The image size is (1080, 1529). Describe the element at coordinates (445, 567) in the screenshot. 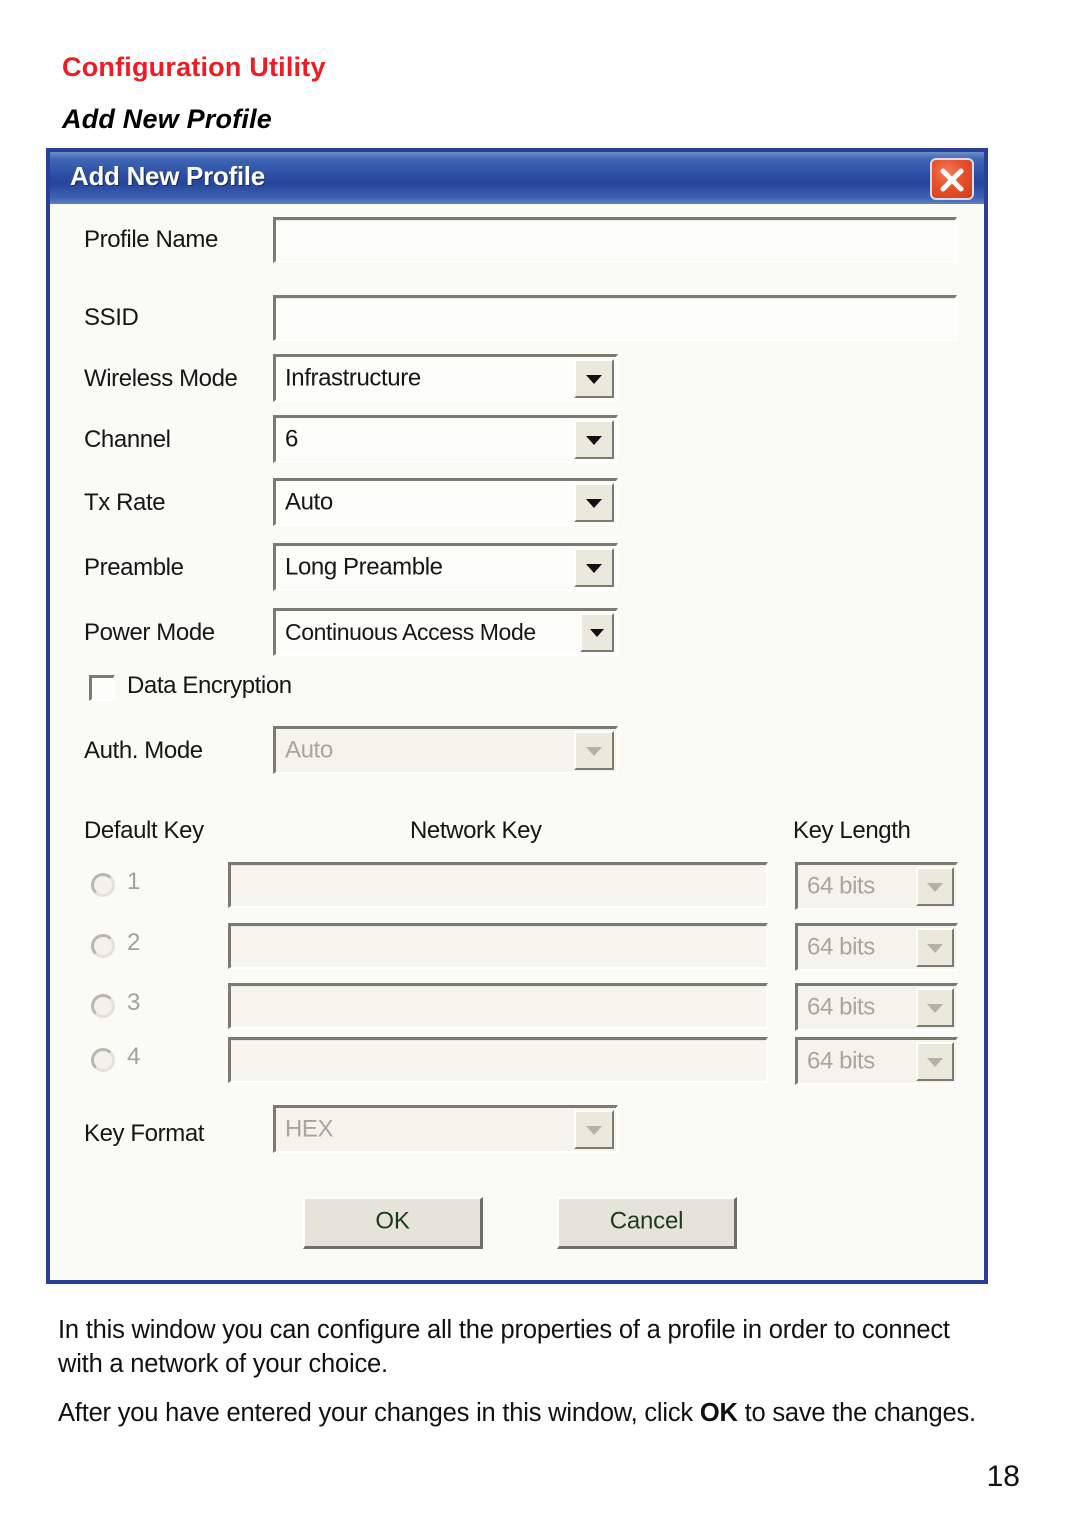

I see `preamble-select: Long Preamble` at that location.